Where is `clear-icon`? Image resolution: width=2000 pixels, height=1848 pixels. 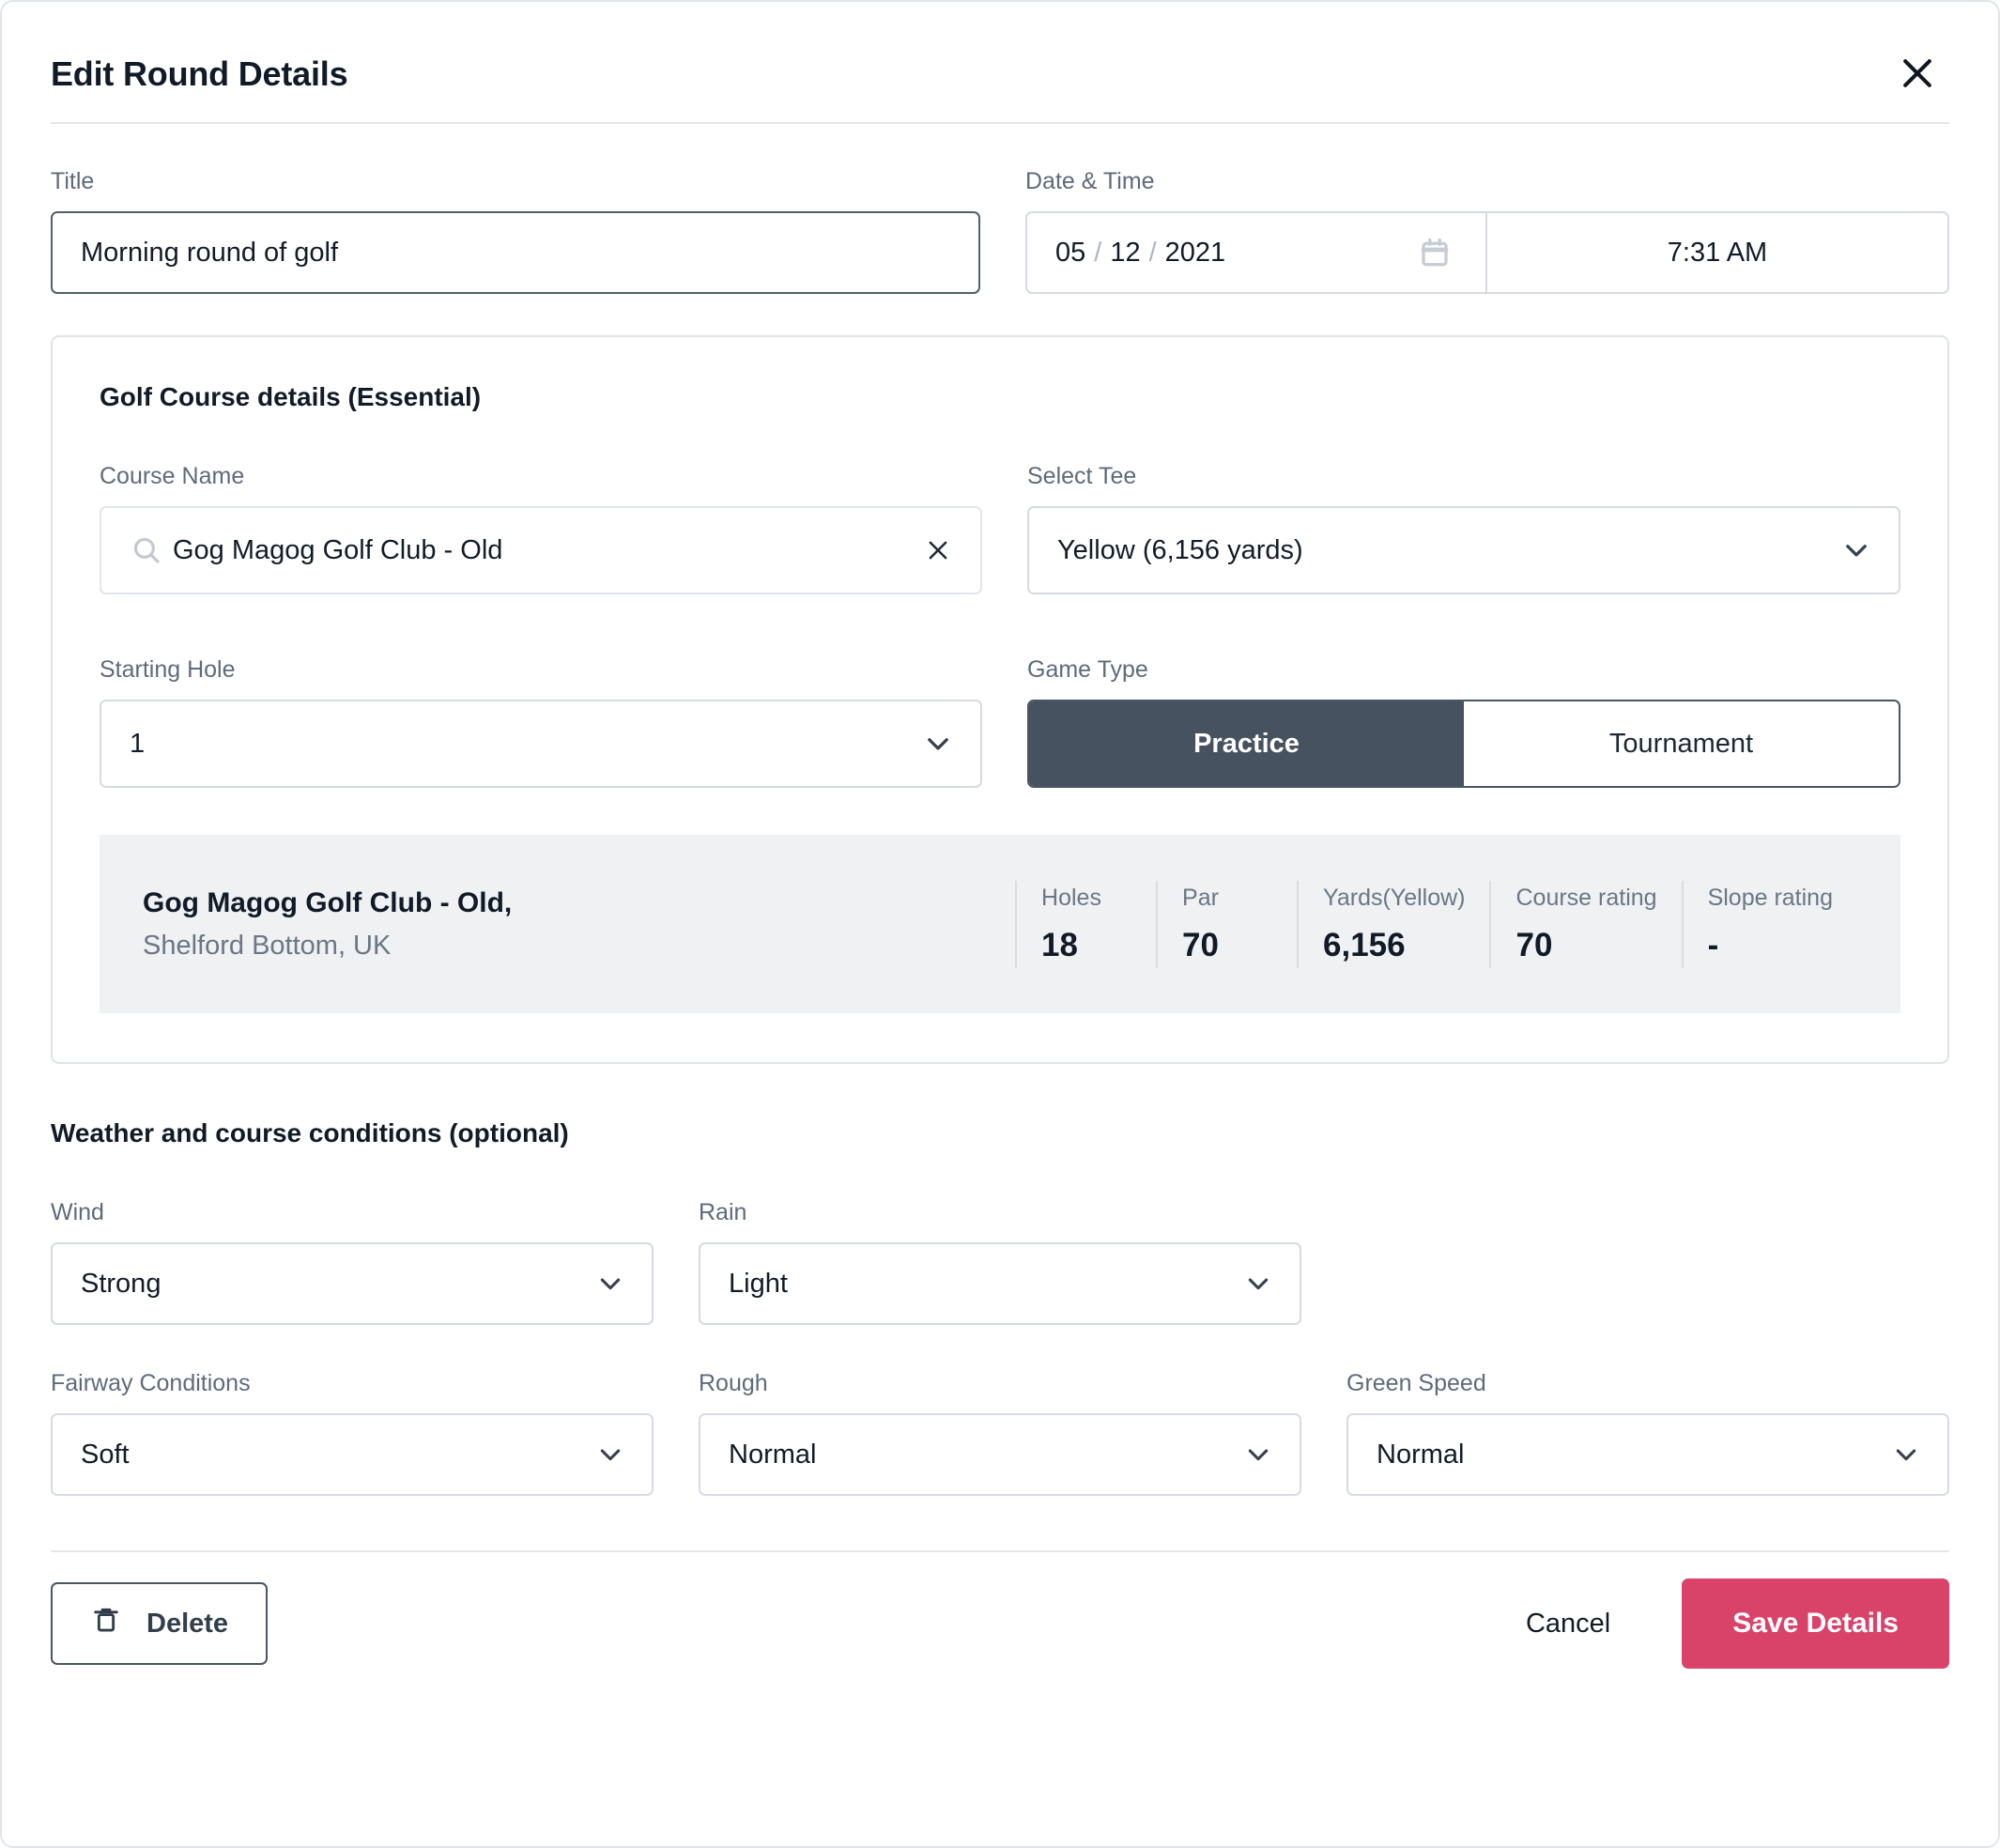
clear-icon is located at coordinates (938, 550).